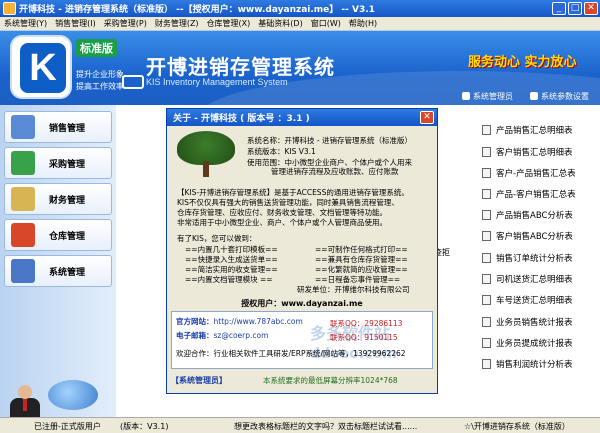 The width and height of the screenshot is (600, 433). I want to click on about-dialog-title: 关于 - 开博科技 ( 版本号 ：3.1 ), so click(302, 117).